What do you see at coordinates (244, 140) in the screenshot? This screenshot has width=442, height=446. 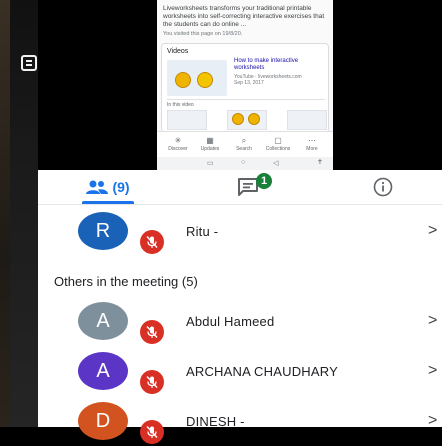 I see `search-icon: ⌕` at bounding box center [244, 140].